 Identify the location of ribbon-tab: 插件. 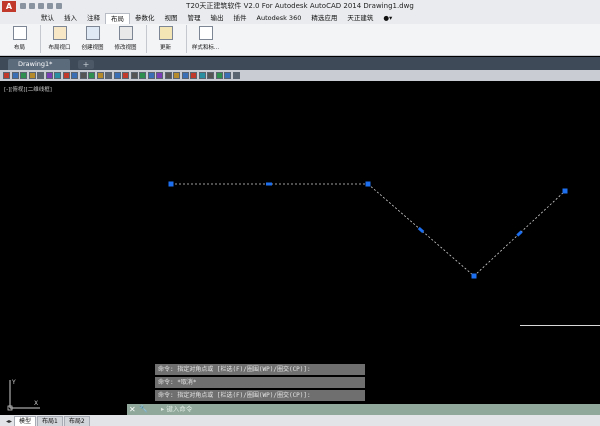
(240, 18).